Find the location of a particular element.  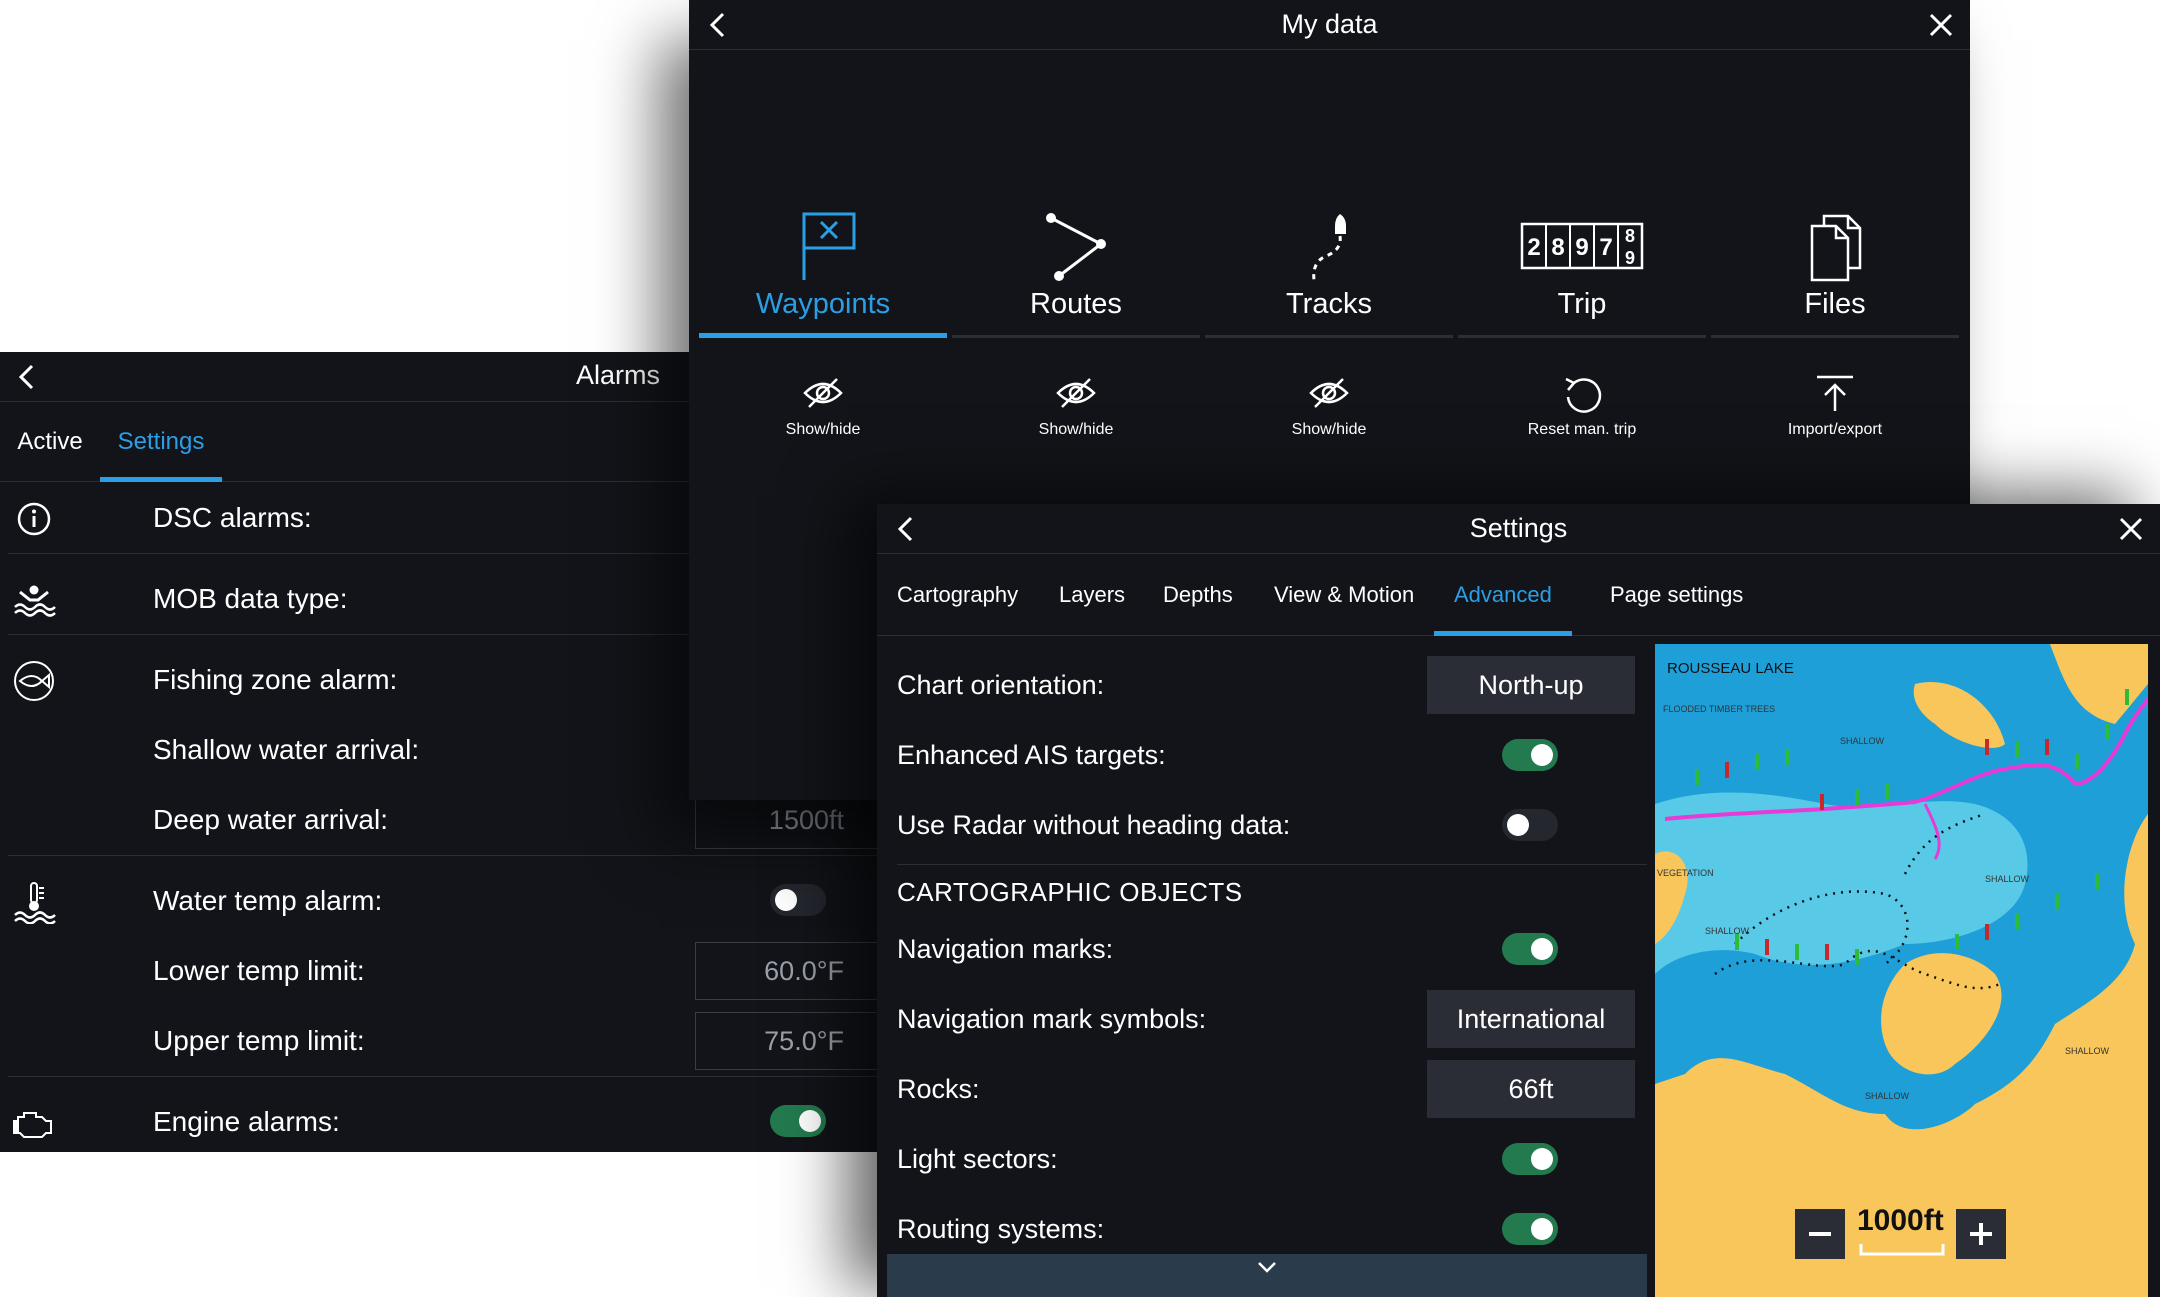

trip-digit: 2 is located at coordinates (1533, 247).